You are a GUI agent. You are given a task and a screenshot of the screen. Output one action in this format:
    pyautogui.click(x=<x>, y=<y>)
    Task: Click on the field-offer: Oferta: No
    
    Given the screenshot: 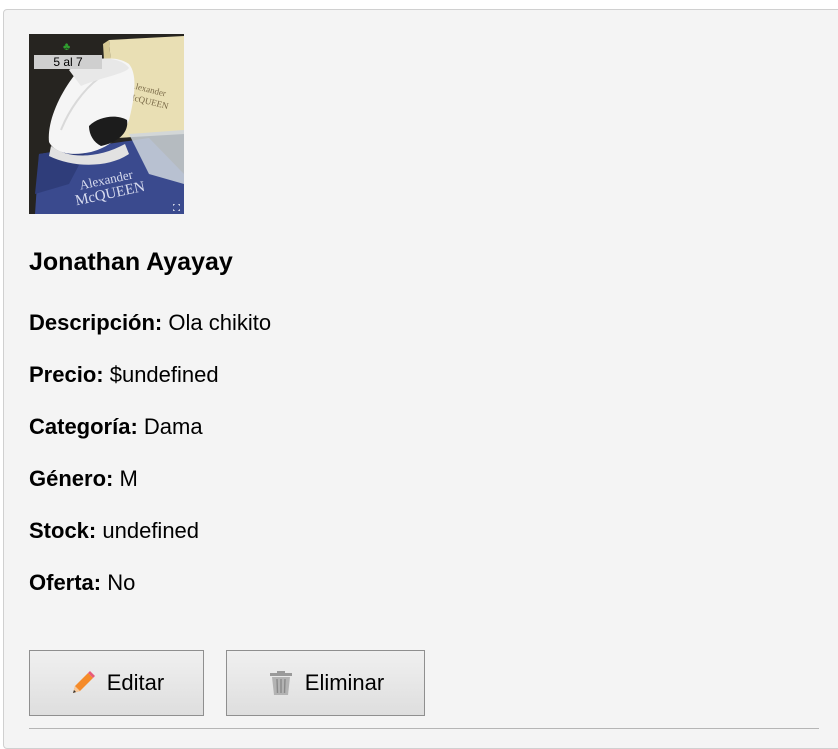 What is the action you would take?
    pyautogui.click(x=82, y=583)
    